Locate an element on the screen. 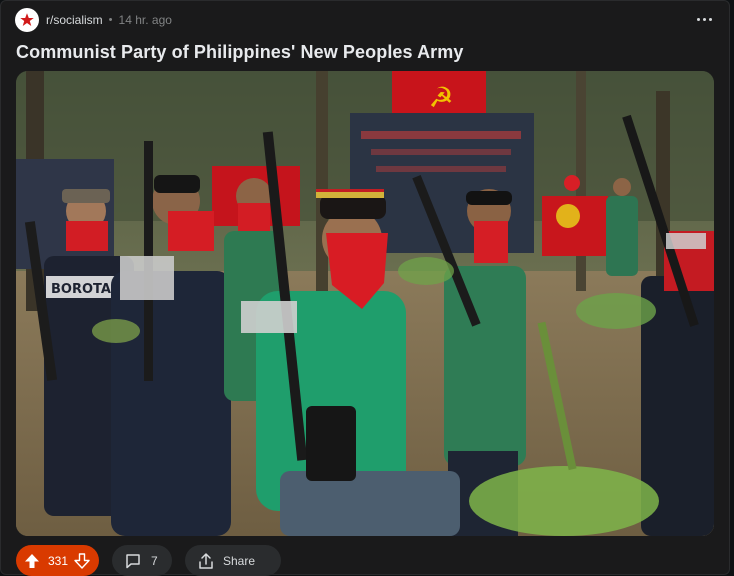  more-options-button is located at coordinates (704, 19).